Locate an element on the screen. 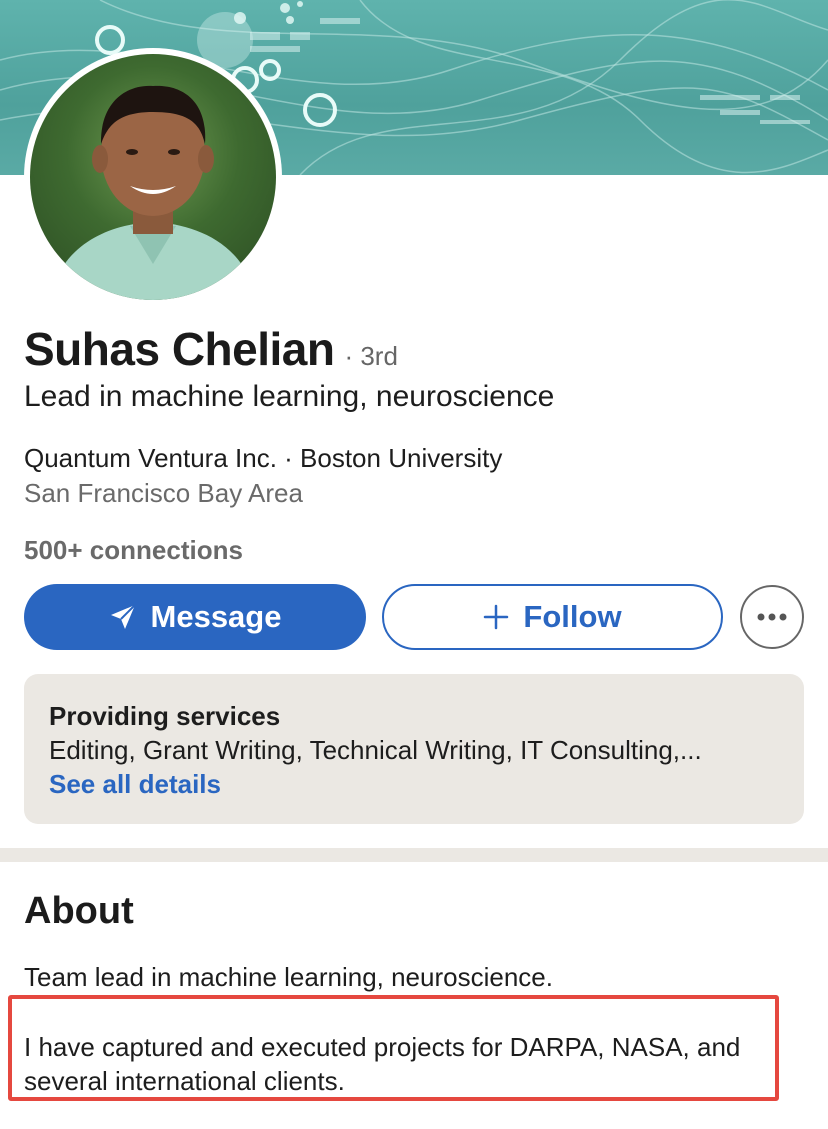  profile-headline: Lead in machine learning, neuroscience is located at coordinates (289, 396).